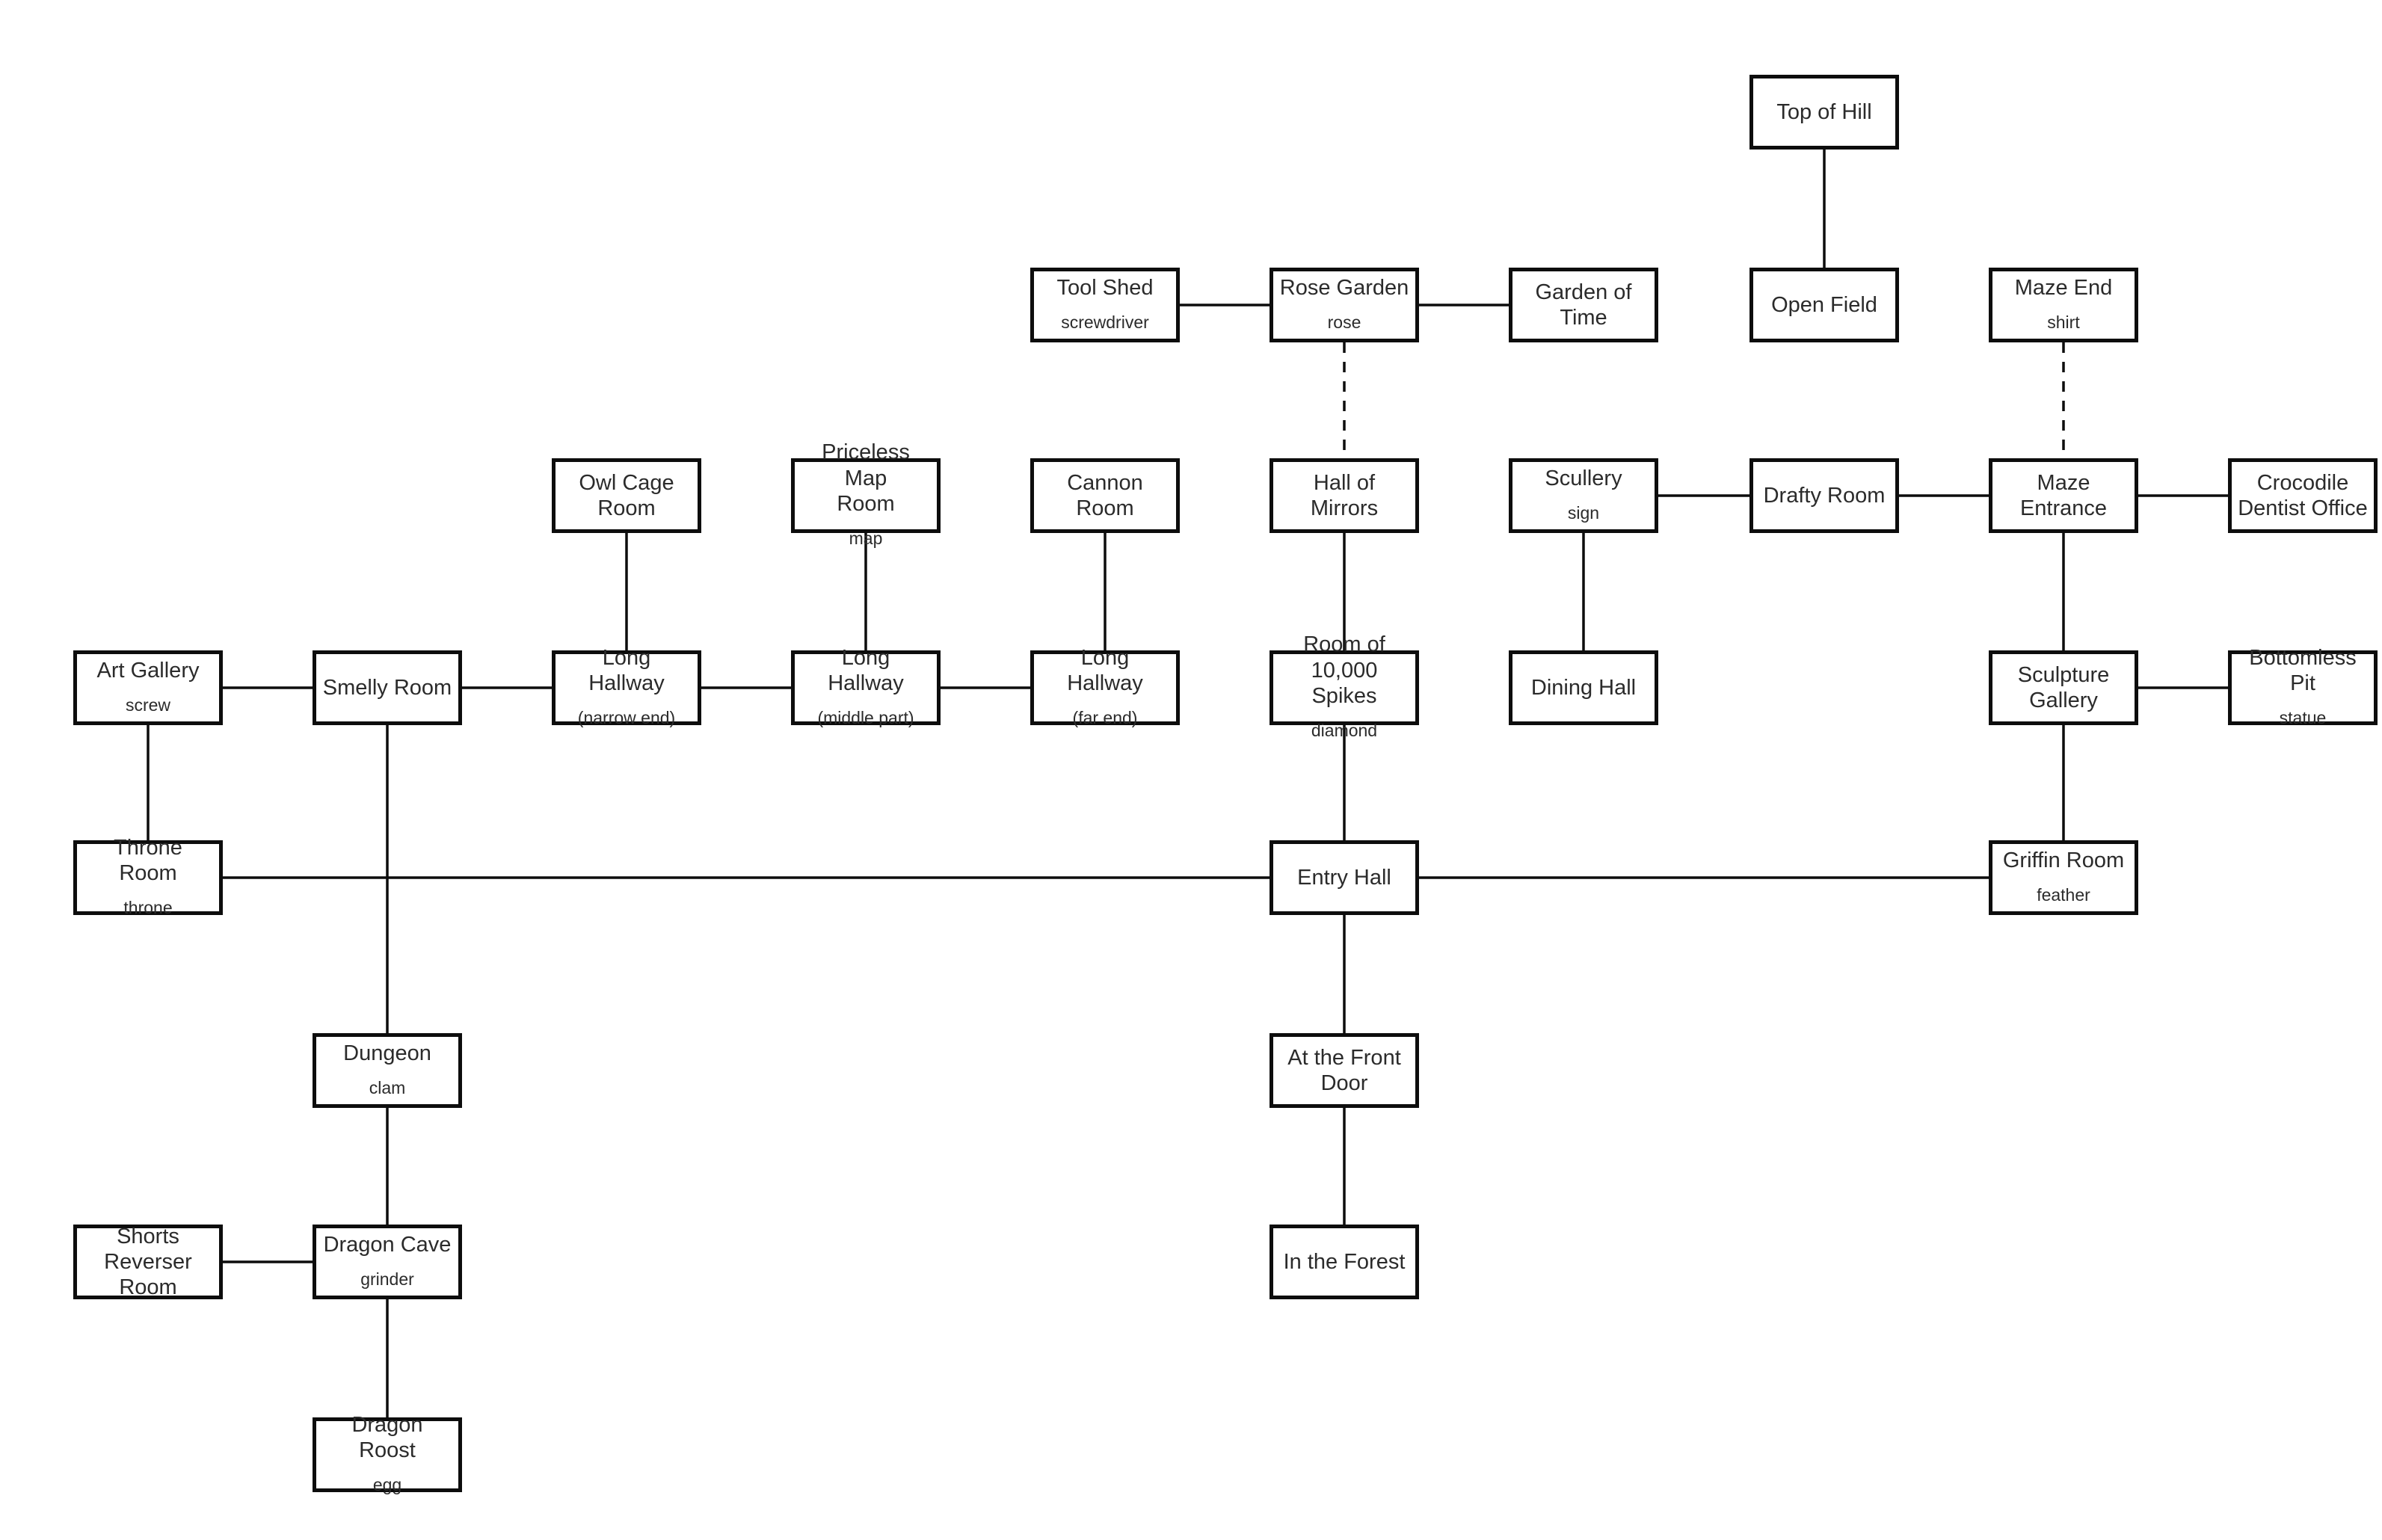 This screenshot has width=2382, height=1540. I want to click on room-node-garden_of_time: Garden of Time, so click(1583, 305).